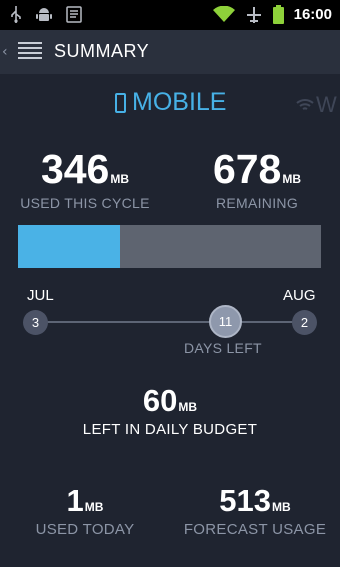  I want to click on usb-icon, so click(16, 14).